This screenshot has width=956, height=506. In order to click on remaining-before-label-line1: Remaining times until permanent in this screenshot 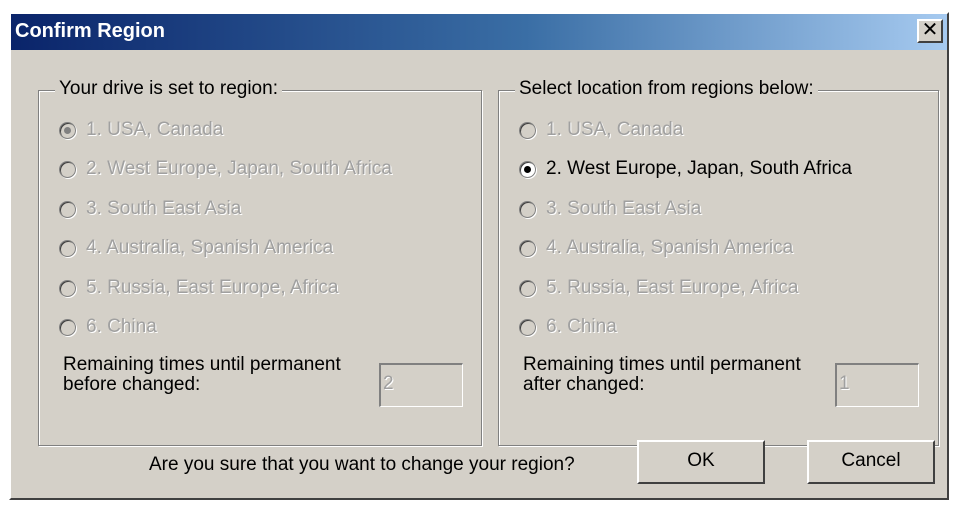, I will do `click(202, 364)`.